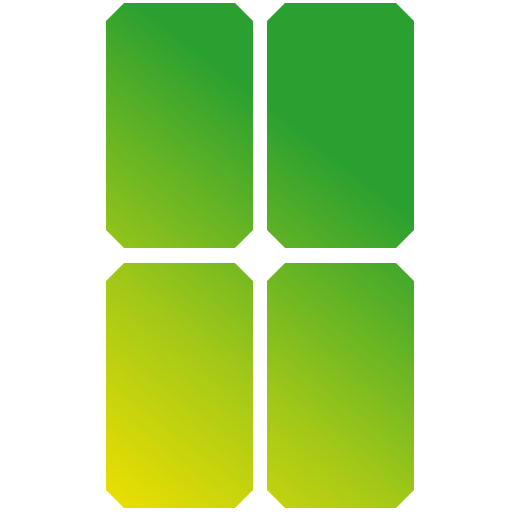 The height and width of the screenshot is (512, 512). What do you see at coordinates (179, 385) in the screenshot?
I see `tile-bottom-left` at bounding box center [179, 385].